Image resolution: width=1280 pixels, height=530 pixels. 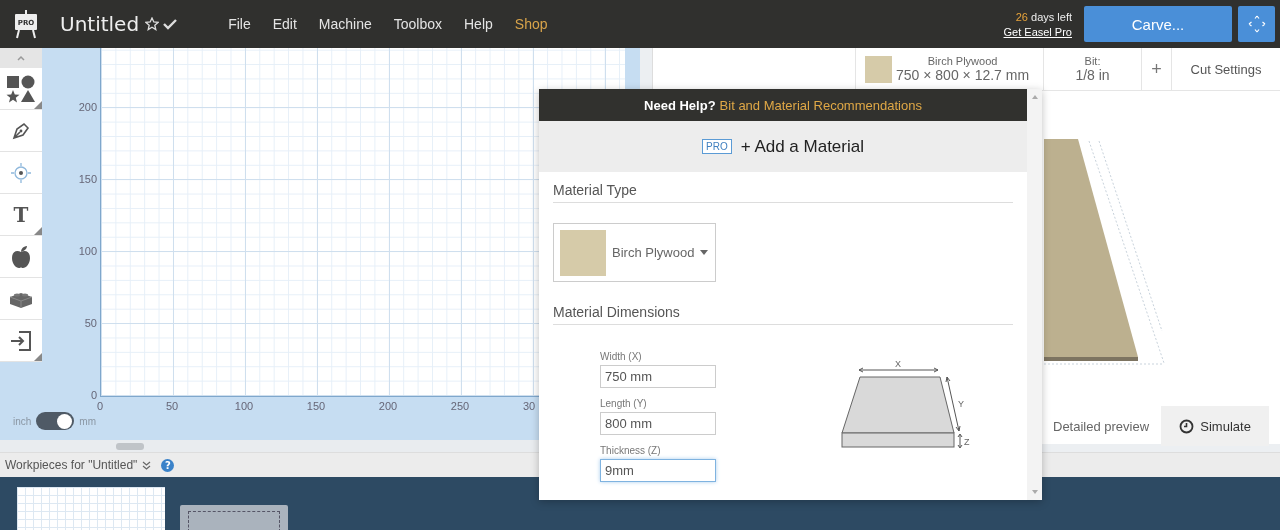 What do you see at coordinates (100, 24) in the screenshot?
I see `project-title: Untitled` at bounding box center [100, 24].